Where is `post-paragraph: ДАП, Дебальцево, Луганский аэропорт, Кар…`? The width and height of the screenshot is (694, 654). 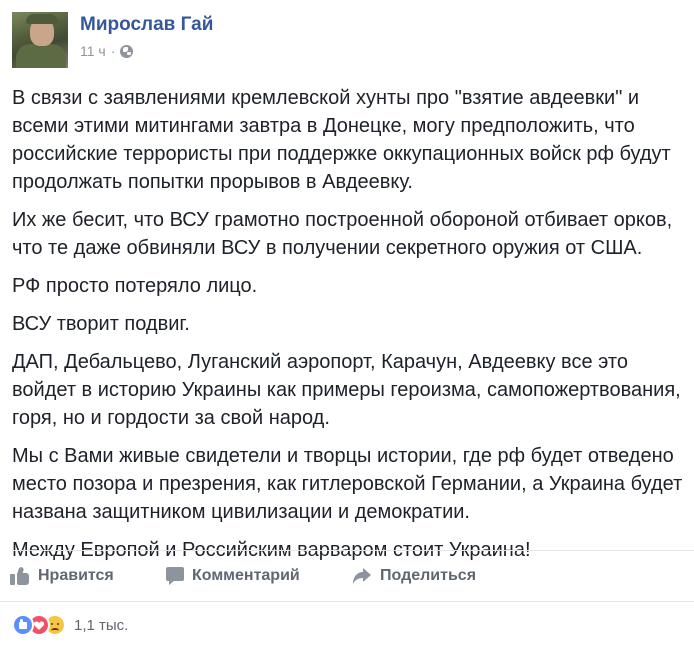 post-paragraph: ДАП, Дебальцево, Луганский аэропорт, Кар… is located at coordinates (346, 390).